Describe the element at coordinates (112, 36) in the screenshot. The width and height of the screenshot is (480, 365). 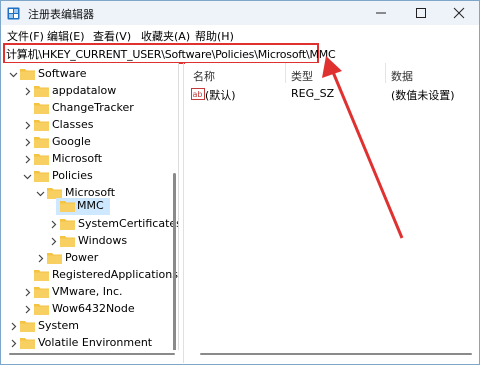
I see `menu-view: 查看(V)` at that location.